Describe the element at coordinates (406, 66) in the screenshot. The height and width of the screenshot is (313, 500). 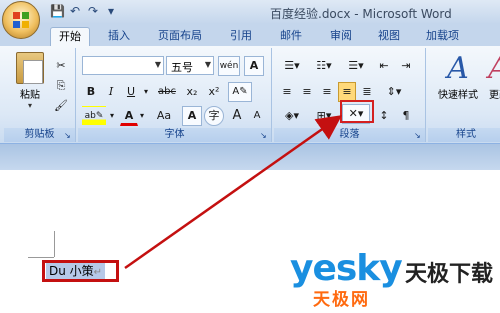
I see `increase-indent-button: ⇥` at that location.